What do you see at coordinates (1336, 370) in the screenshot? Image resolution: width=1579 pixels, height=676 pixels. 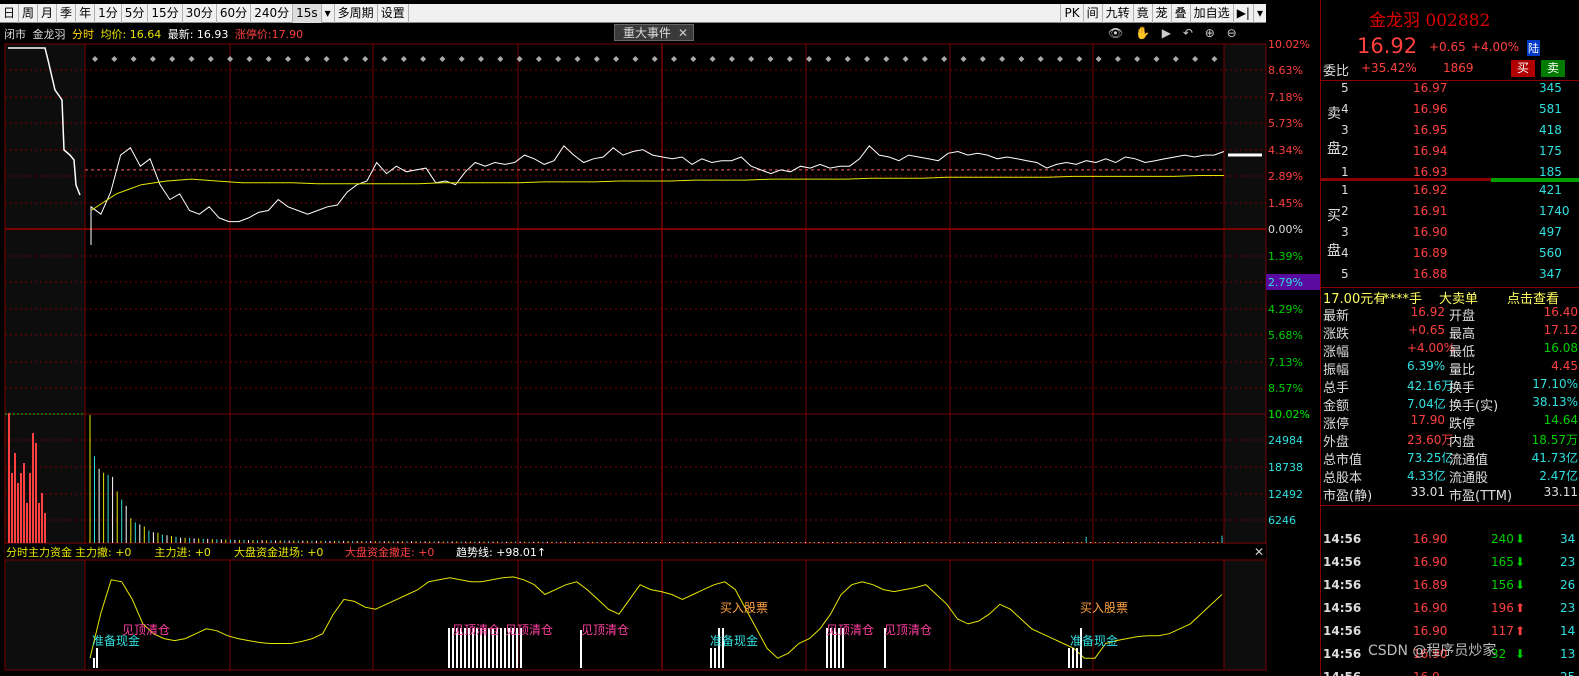 I see `stat-label: 振幅` at bounding box center [1336, 370].